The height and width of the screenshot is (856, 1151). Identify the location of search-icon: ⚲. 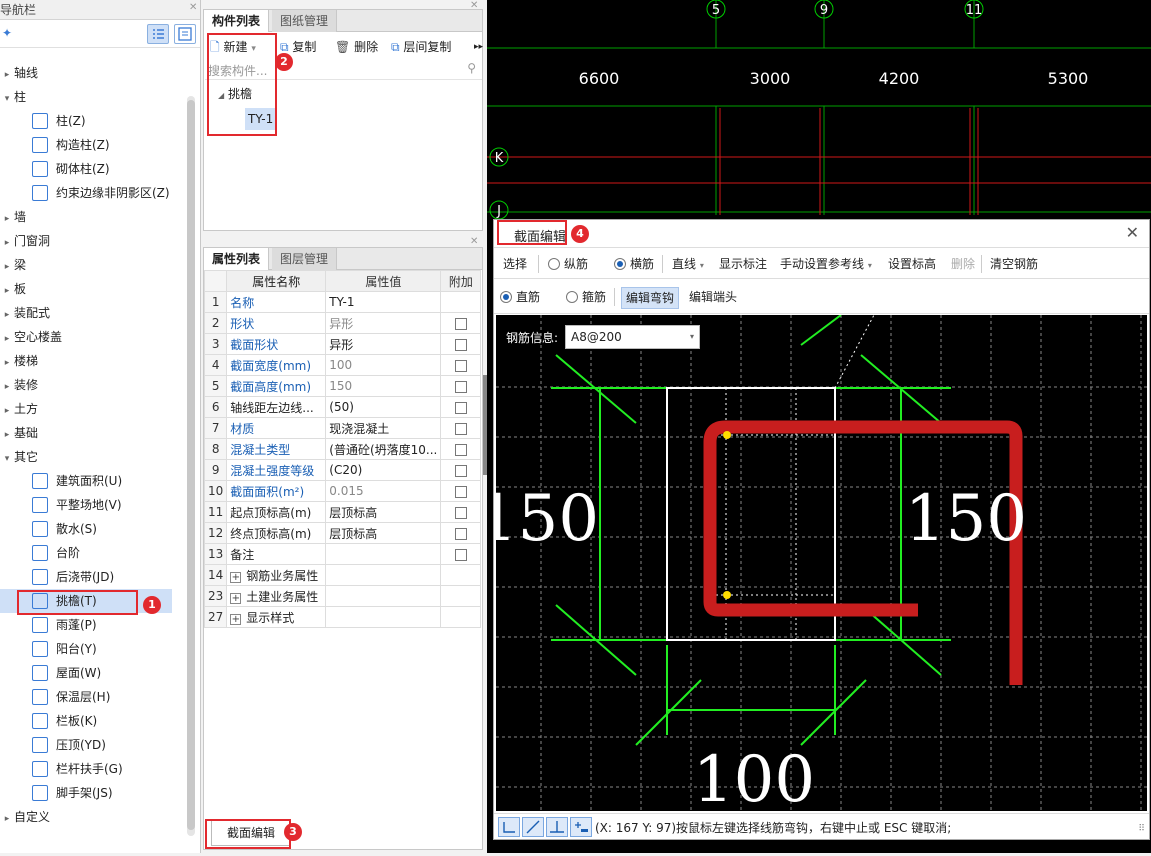
(471, 68).